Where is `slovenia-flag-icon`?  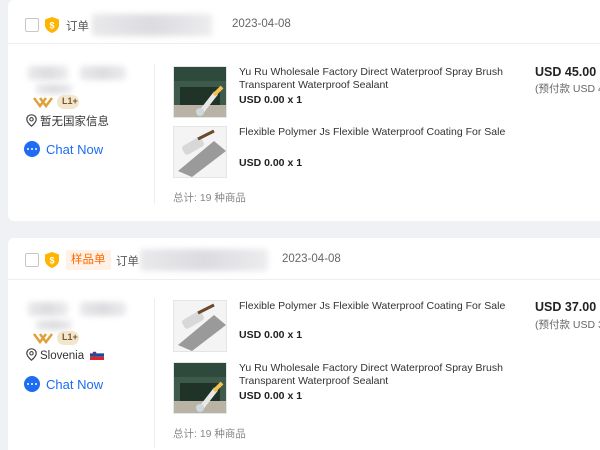
slovenia-flag-icon is located at coordinates (97, 354).